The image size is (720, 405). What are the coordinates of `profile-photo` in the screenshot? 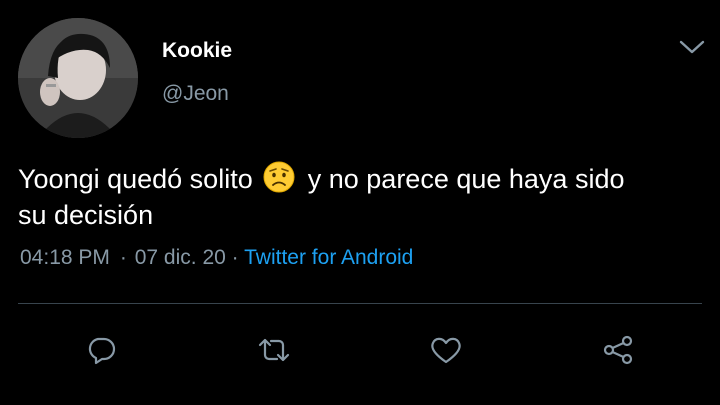 It's located at (78, 78).